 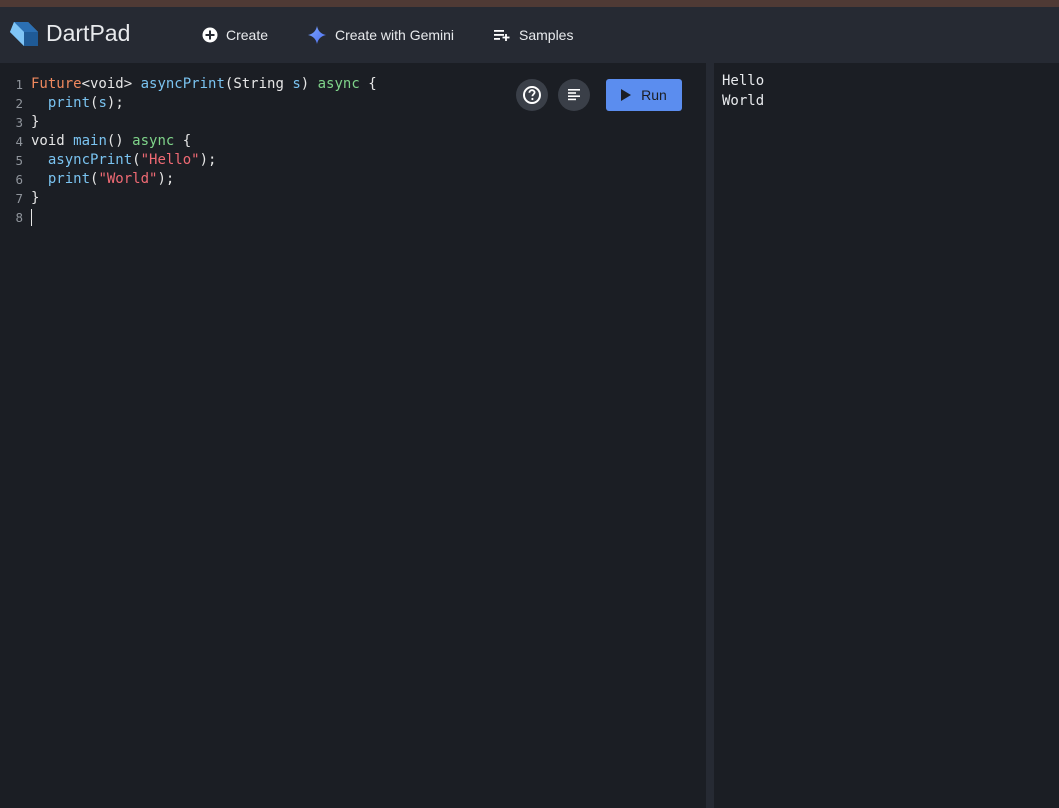 I want to click on gemini-sparkle-icon, so click(x=317, y=35).